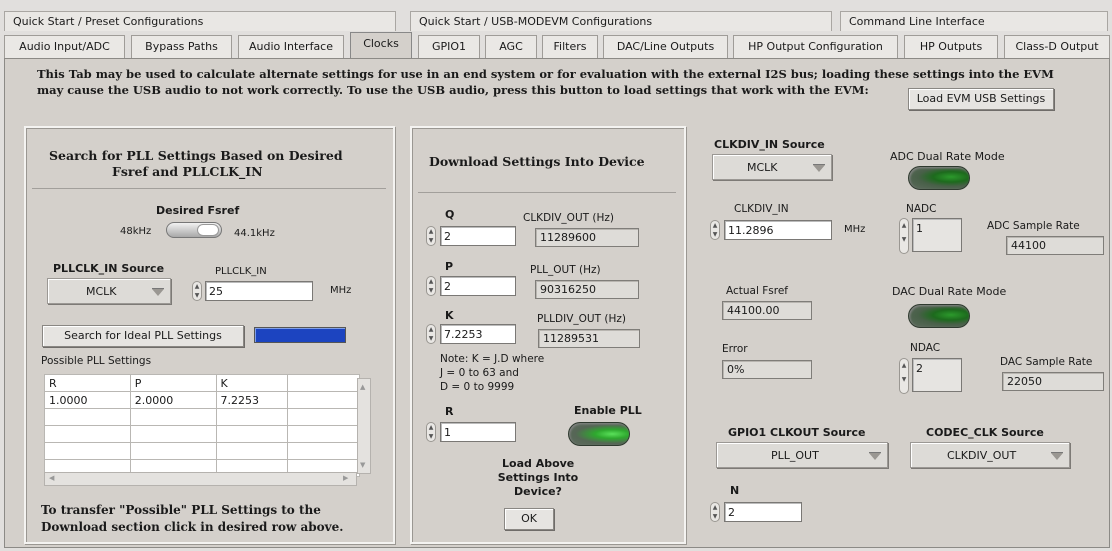  Describe the element at coordinates (202, 383) in the screenshot. I see `table-header-row: R P K` at that location.